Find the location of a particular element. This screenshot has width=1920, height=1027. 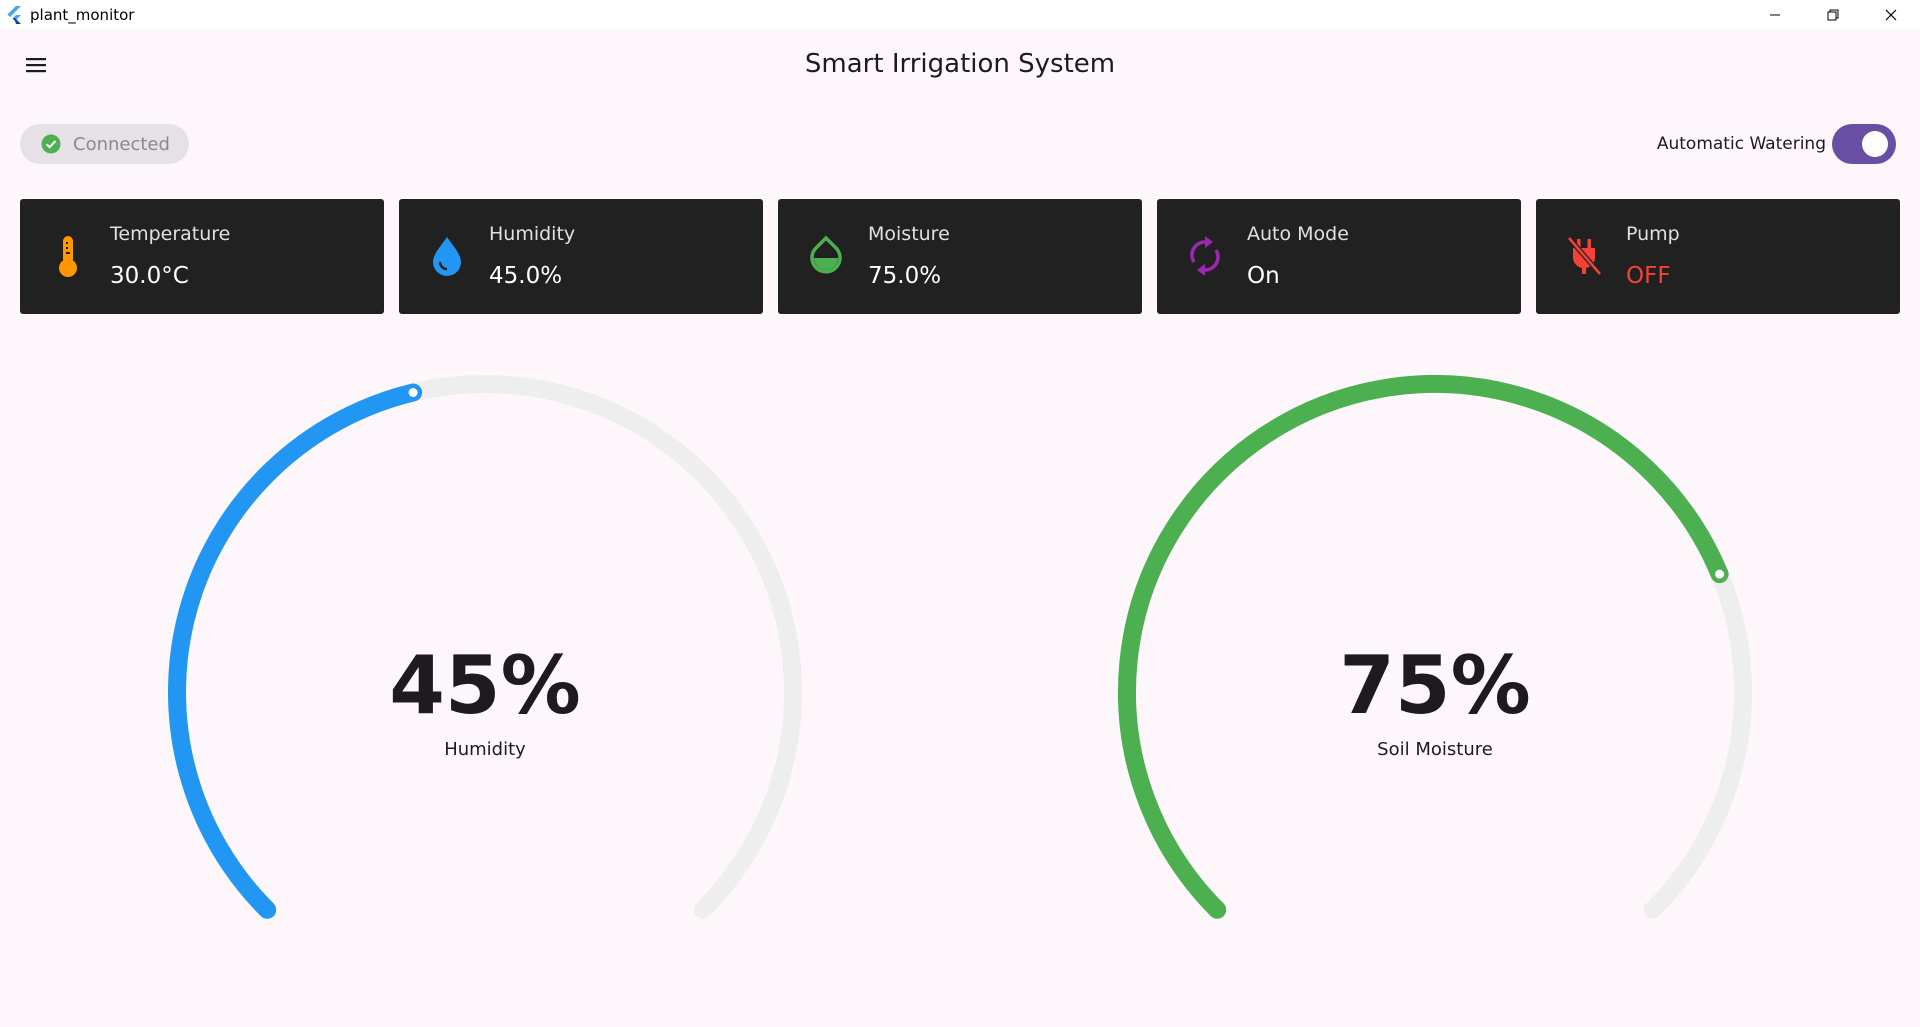

automatic-watering-control: Automatic Watering is located at coordinates (1776, 144).